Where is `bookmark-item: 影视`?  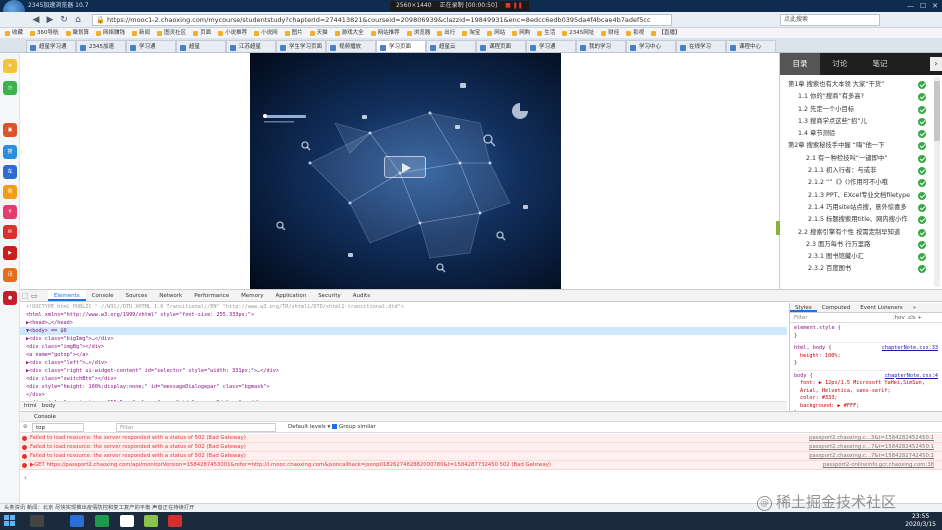 bookmark-item: 影视 is located at coordinates (637, 33).